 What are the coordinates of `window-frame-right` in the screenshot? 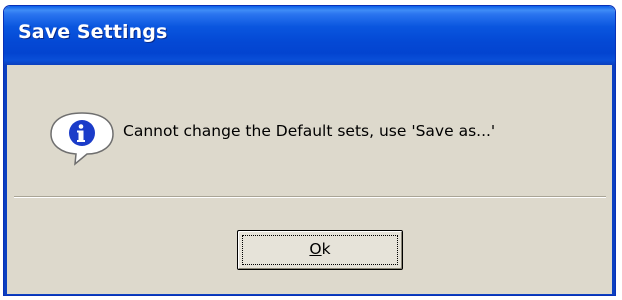 It's located at (613, 180).